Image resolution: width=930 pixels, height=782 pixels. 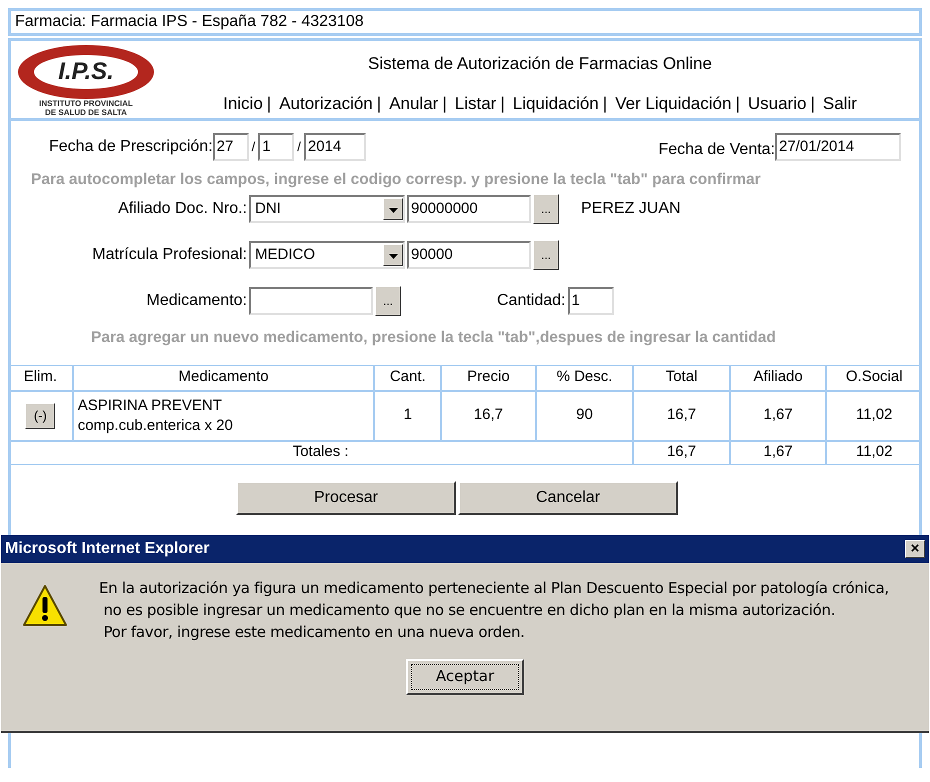 What do you see at coordinates (326, 103) in the screenshot?
I see `menu-link: Autorización` at bounding box center [326, 103].